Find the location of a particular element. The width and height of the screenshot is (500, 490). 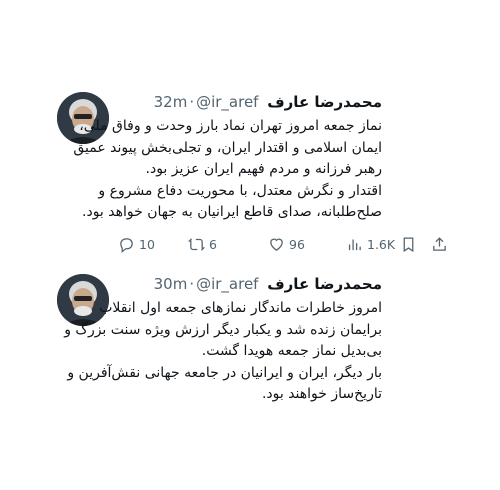

repost-count: 6 is located at coordinates (213, 244).